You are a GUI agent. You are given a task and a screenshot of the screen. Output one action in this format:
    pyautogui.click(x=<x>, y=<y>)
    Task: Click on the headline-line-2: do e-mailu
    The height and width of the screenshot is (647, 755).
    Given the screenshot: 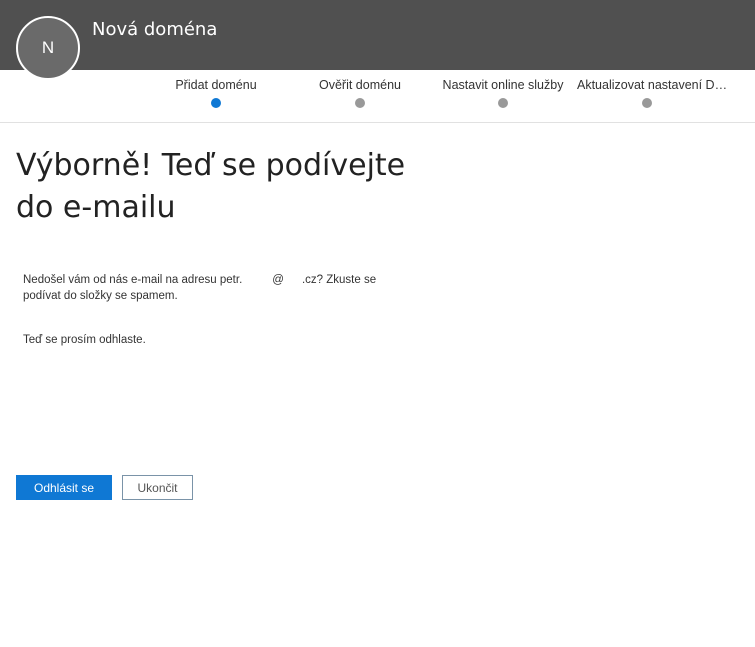 What is the action you would take?
    pyautogui.click(x=96, y=207)
    